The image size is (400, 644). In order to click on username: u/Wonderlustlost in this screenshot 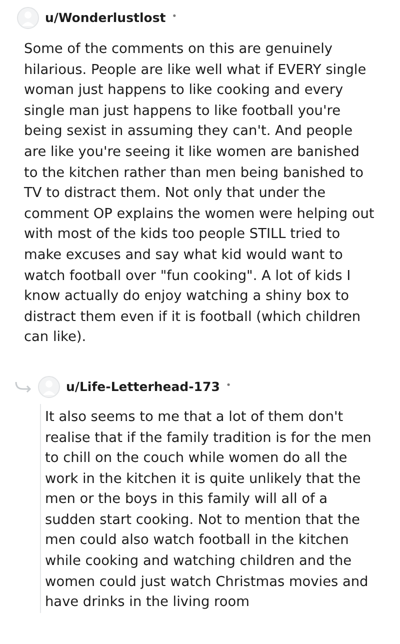, I will do `click(105, 18)`.